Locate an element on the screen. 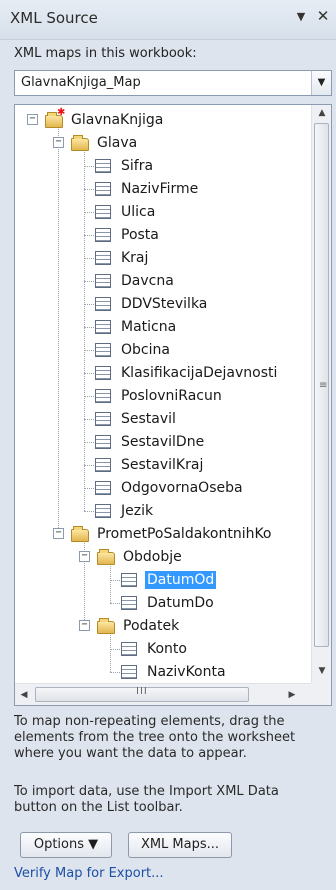  tree-folder-node: − ✱ GlavnaKnjiga is located at coordinates (163, 119).